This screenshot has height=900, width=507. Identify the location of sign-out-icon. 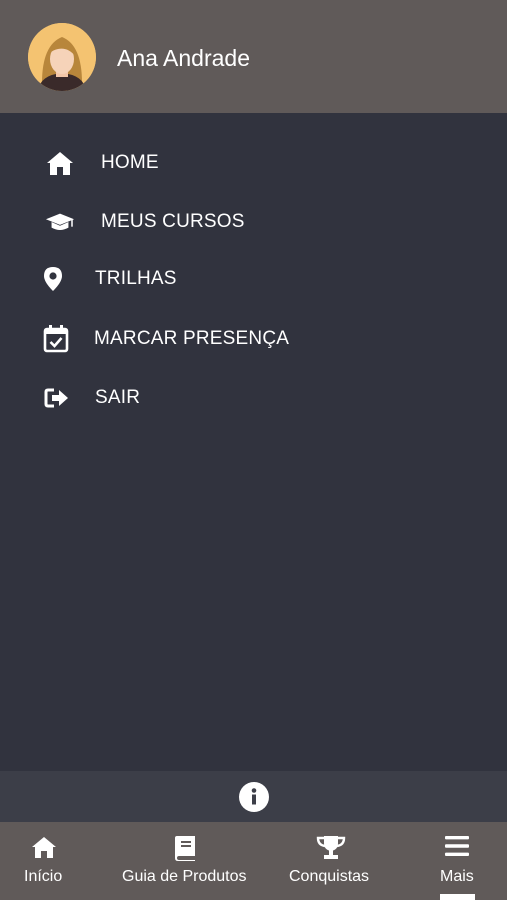
(57, 398).